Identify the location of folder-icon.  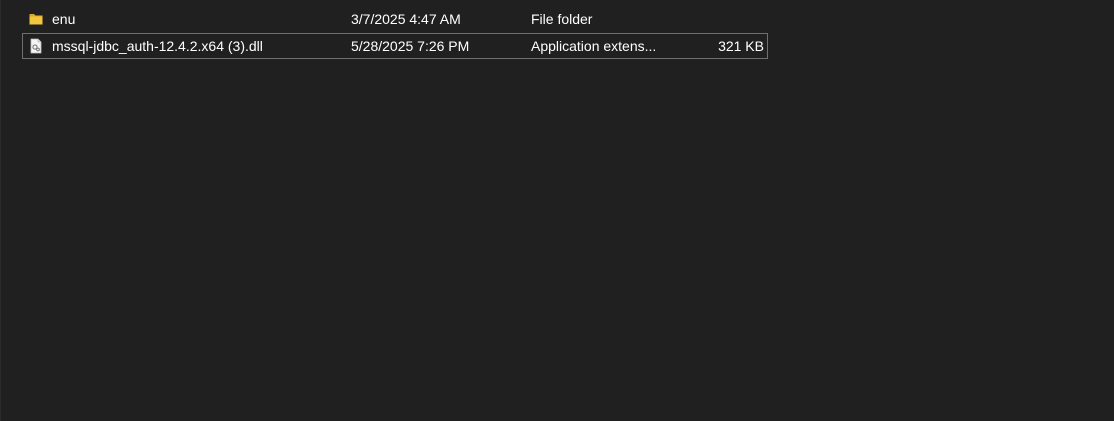
(36, 19).